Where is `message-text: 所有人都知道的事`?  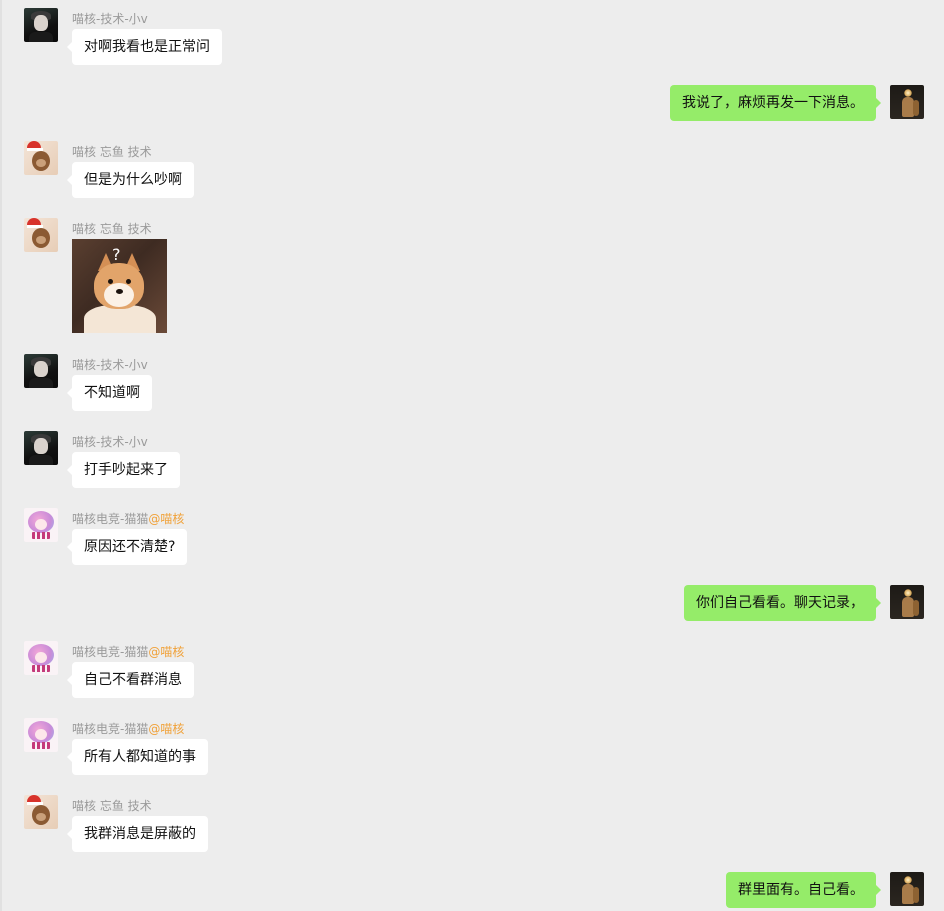 message-text: 所有人都知道的事 is located at coordinates (140, 757).